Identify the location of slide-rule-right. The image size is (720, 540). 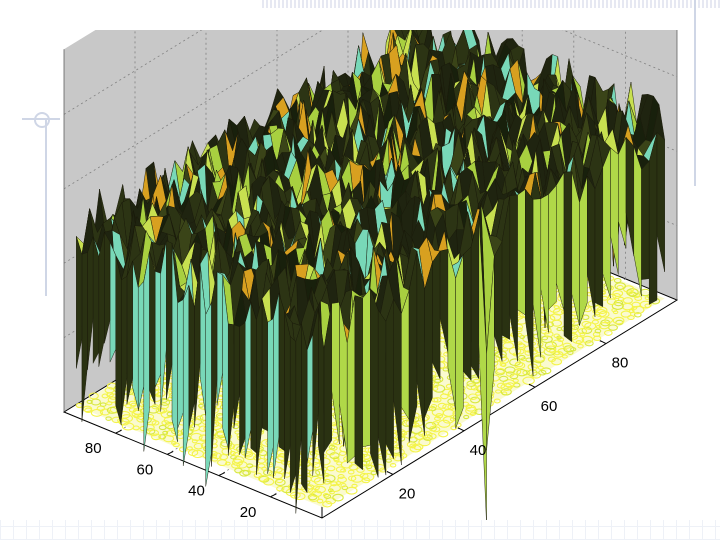
(695, 93).